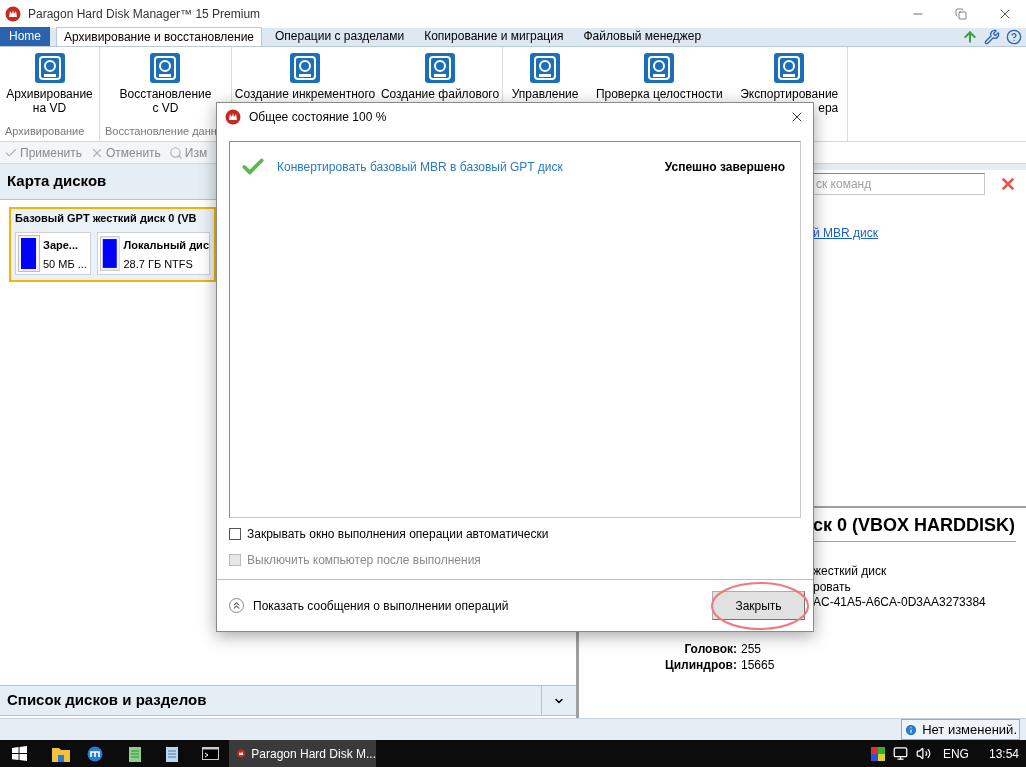  Describe the element at coordinates (845, 233) in the screenshot. I see `command-link: й MBR диск` at that location.